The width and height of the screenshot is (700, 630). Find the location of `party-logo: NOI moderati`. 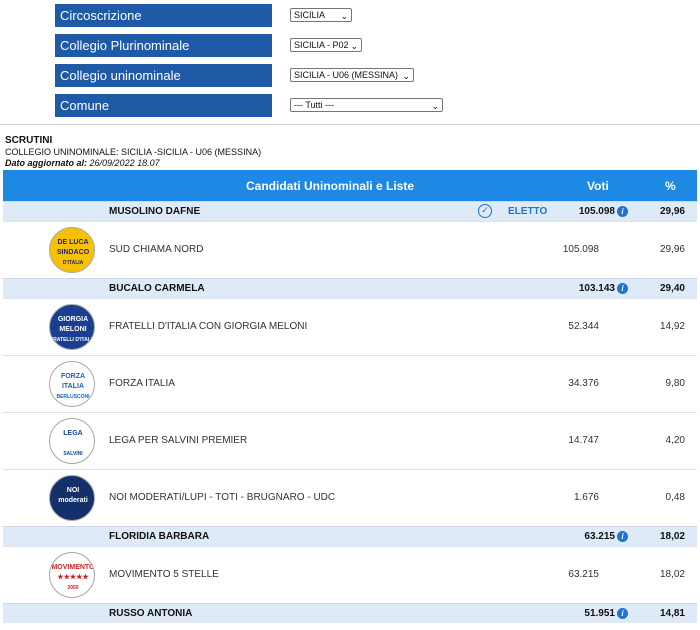

party-logo: NOI moderati is located at coordinates (72, 498).